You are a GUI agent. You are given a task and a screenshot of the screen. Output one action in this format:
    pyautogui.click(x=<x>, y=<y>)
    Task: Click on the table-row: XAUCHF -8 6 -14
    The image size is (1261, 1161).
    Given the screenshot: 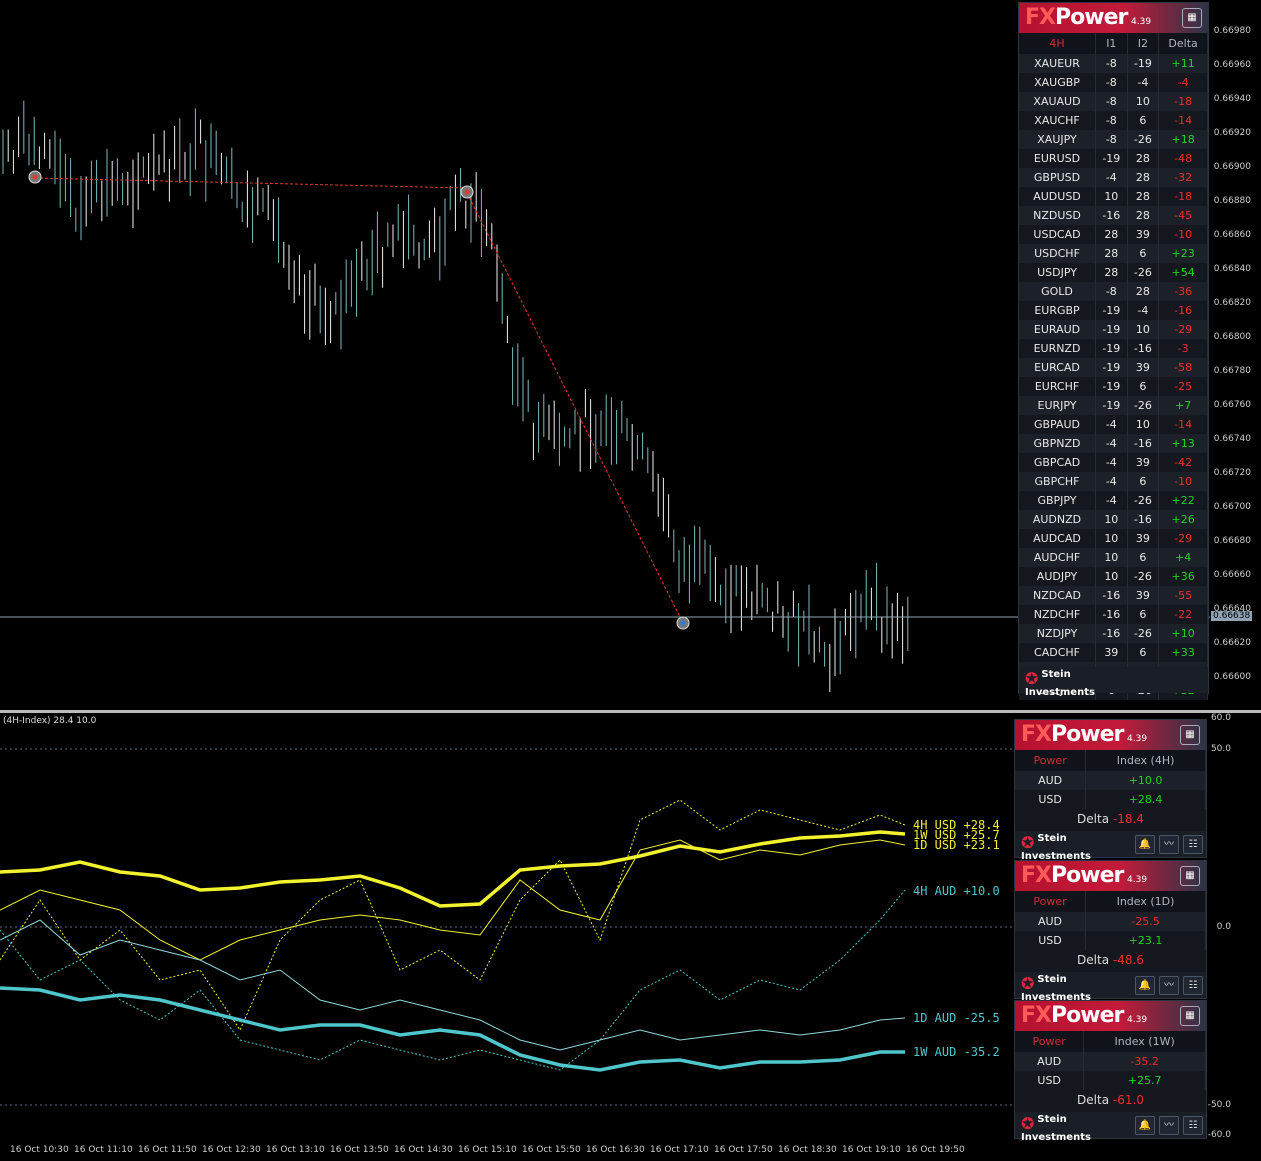 What is the action you would take?
    pyautogui.click(x=1113, y=120)
    